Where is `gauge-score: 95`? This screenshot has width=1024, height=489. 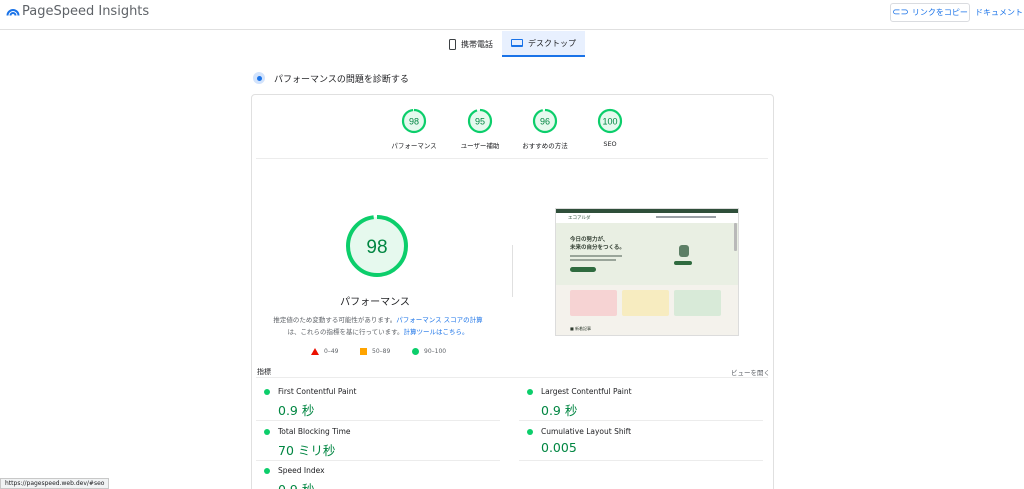 gauge-score: 95 is located at coordinates (480, 122).